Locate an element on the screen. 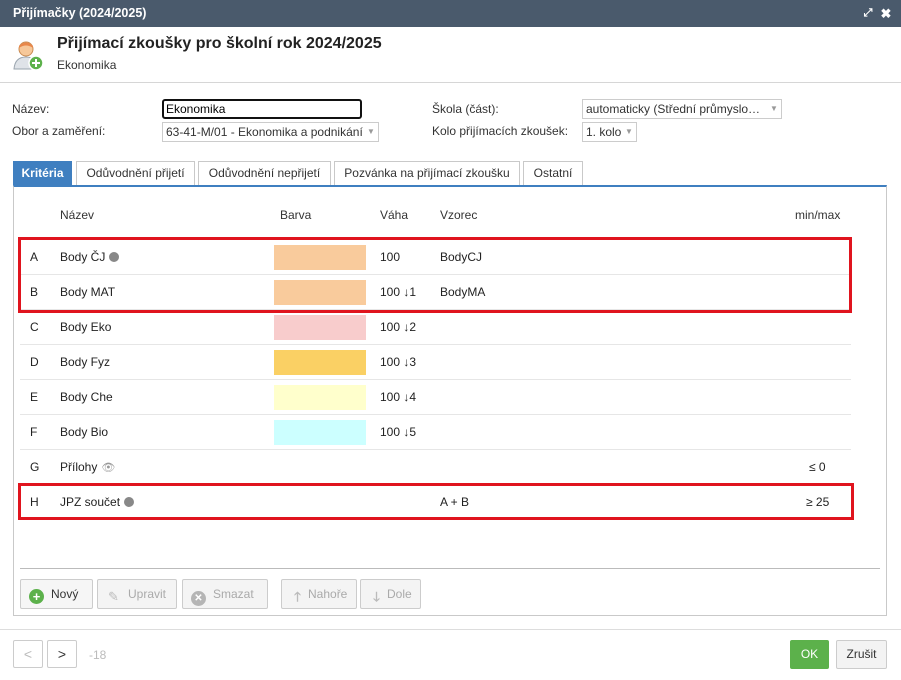 This screenshot has height=680, width=901. window-titlebar: Přijímačky (2024/2025) ⤢ ✖ is located at coordinates (450, 13).